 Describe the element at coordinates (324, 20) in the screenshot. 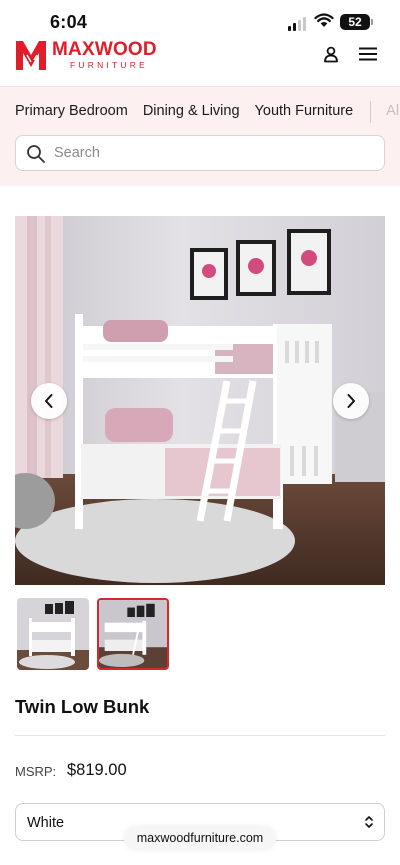

I see `wifi-icon` at that location.